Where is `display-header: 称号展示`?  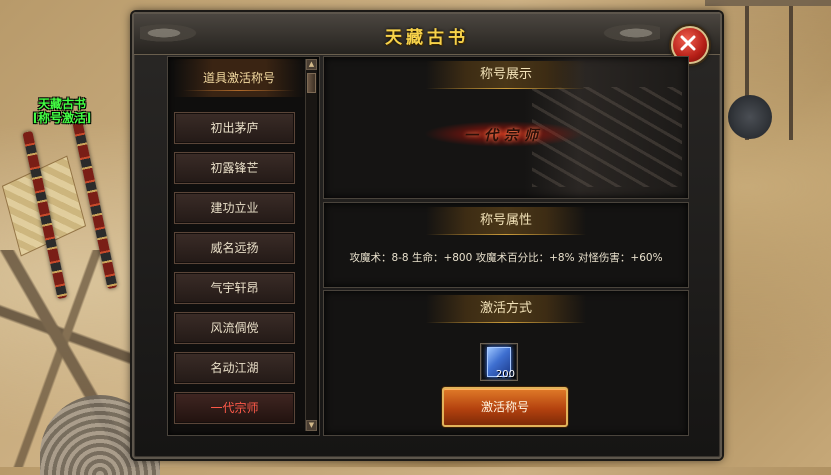 display-header: 称号展示 is located at coordinates (506, 75).